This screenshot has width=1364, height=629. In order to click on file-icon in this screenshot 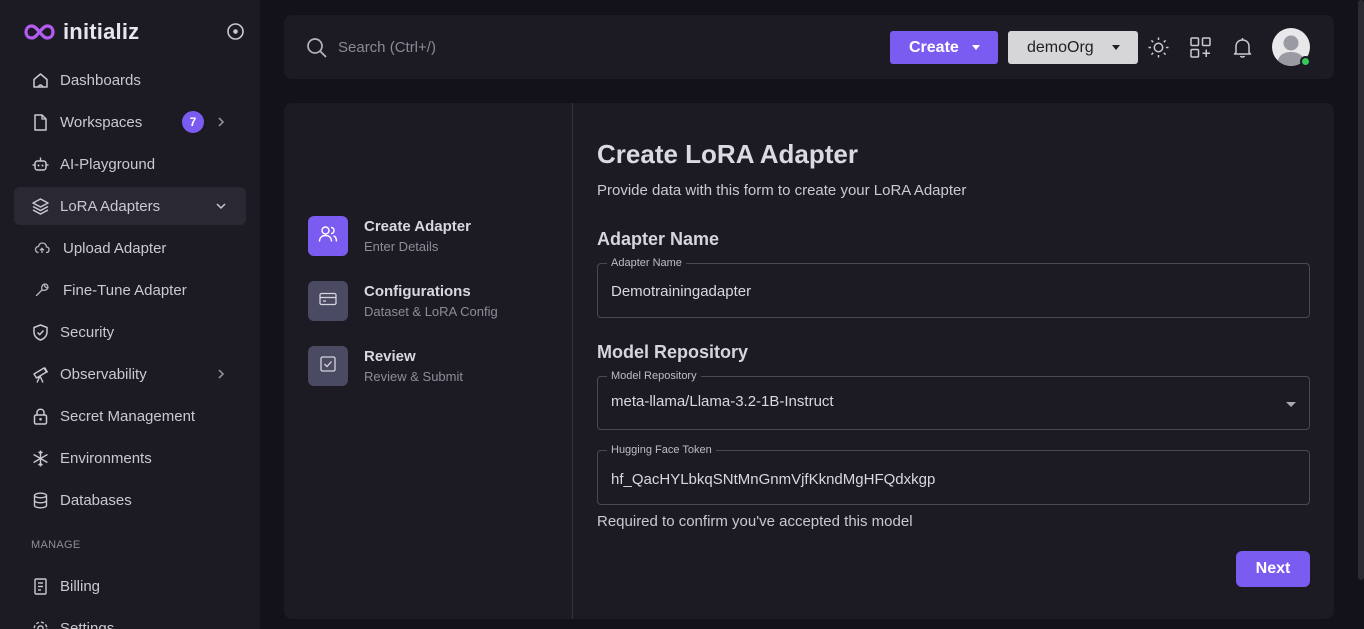, I will do `click(40, 122)`.